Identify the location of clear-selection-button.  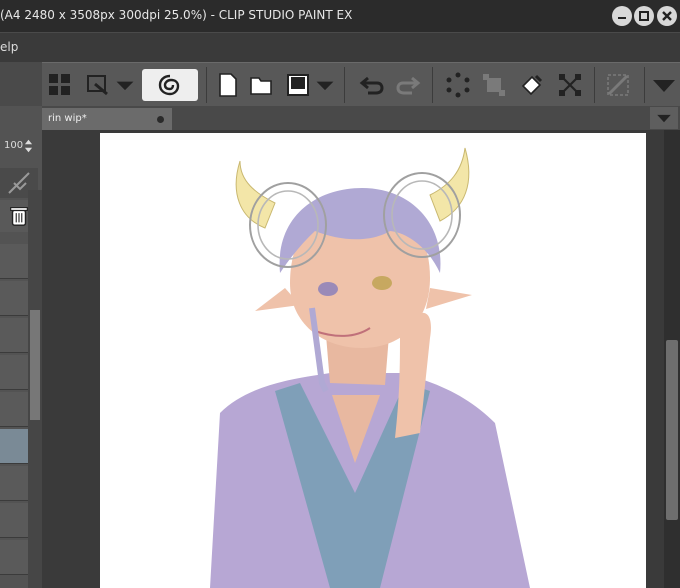
(458, 85).